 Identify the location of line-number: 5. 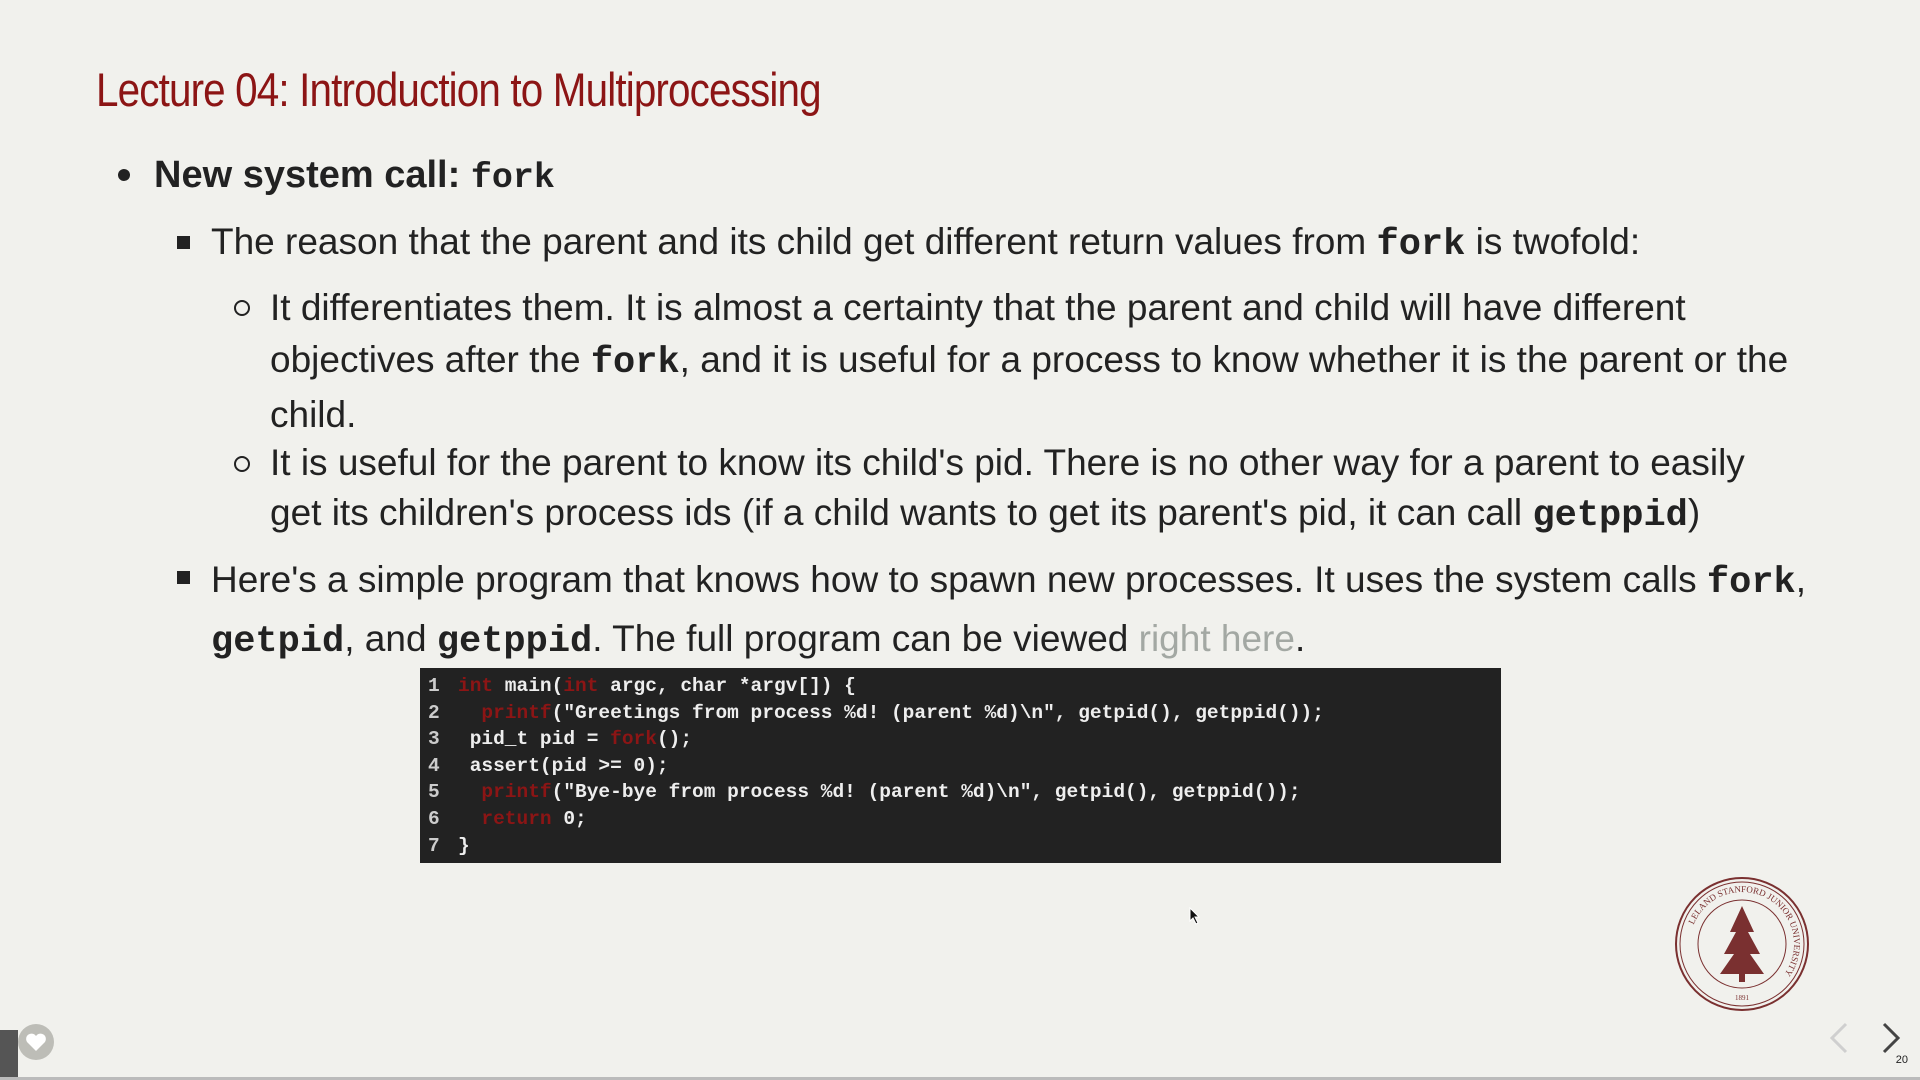
(434, 792).